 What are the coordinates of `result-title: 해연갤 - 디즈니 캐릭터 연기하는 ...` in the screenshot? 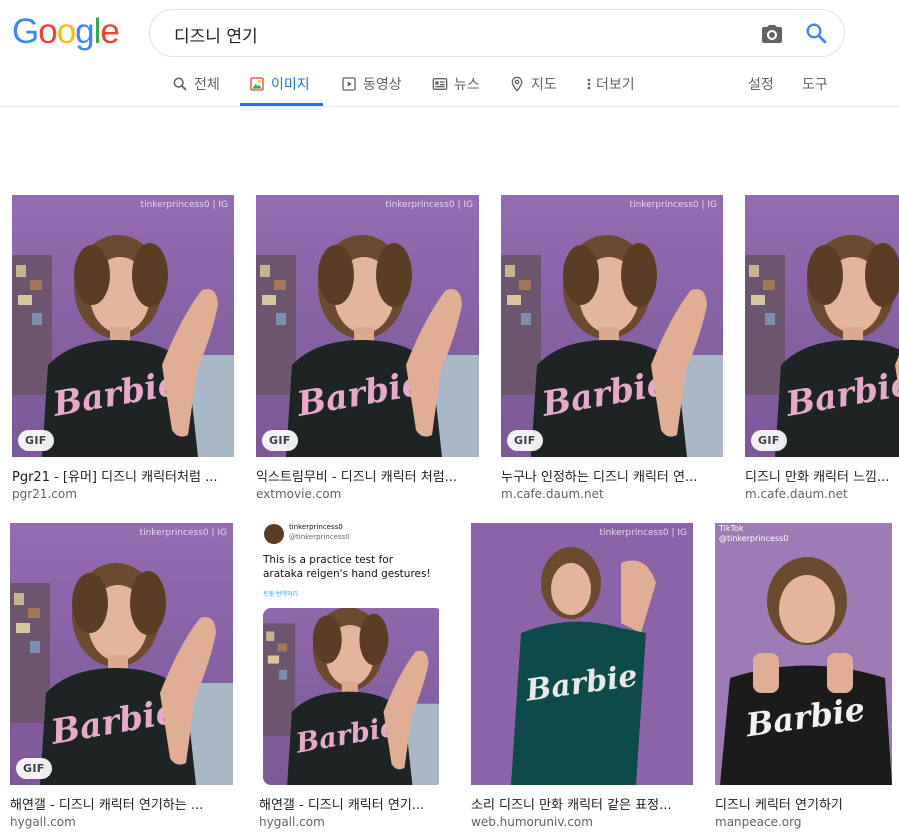 It's located at (119, 803).